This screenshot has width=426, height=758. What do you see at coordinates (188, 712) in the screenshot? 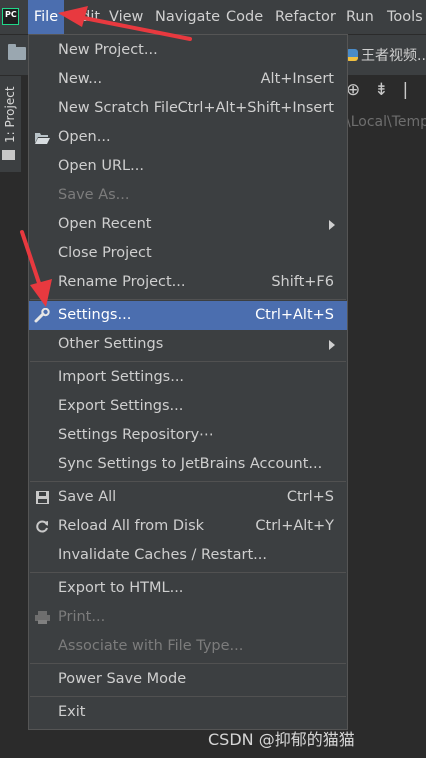
I see `menu-item-exit: Exit` at bounding box center [188, 712].